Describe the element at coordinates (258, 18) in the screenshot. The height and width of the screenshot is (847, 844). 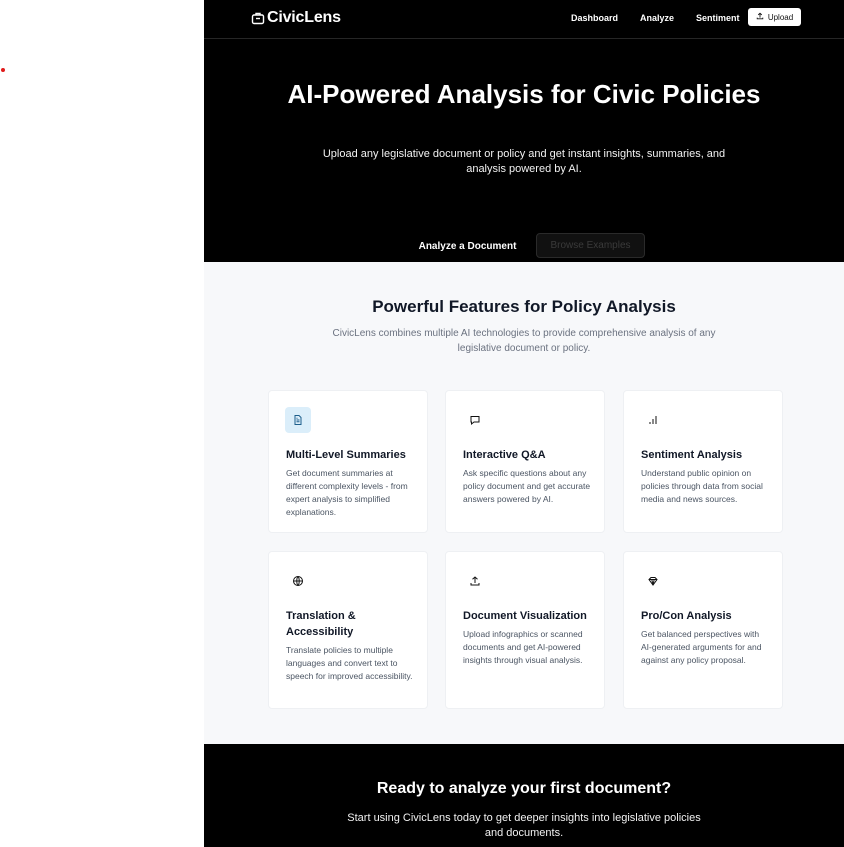
I see `briefcase-icon` at that location.